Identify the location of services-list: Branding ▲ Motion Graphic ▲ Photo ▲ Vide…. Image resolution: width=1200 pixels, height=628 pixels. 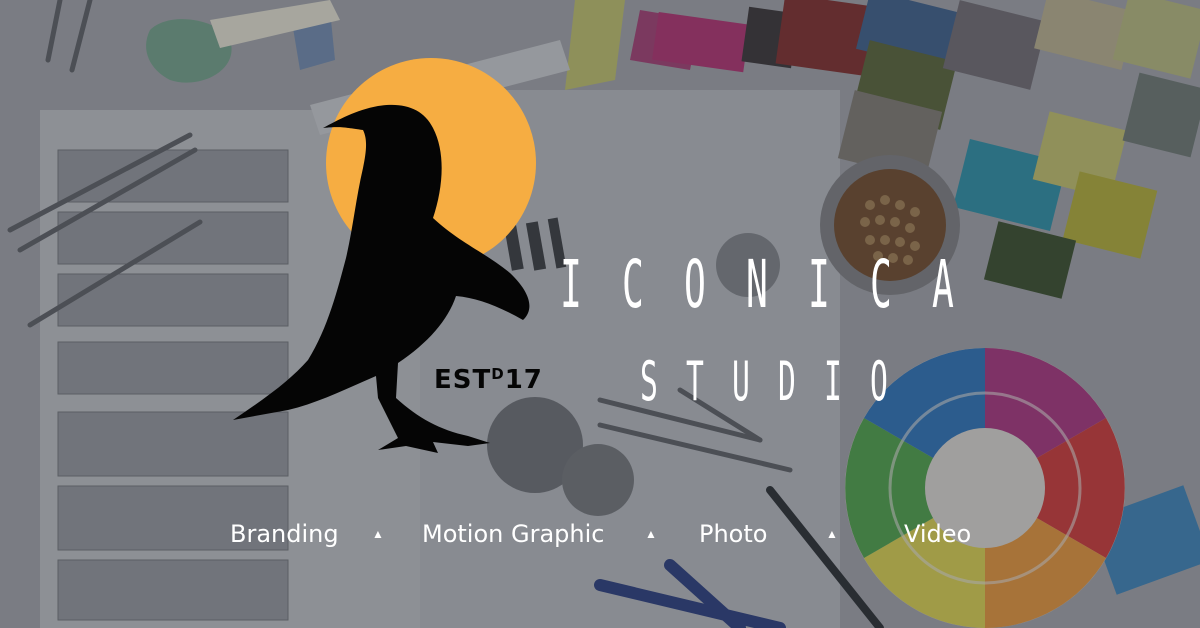
(610, 534).